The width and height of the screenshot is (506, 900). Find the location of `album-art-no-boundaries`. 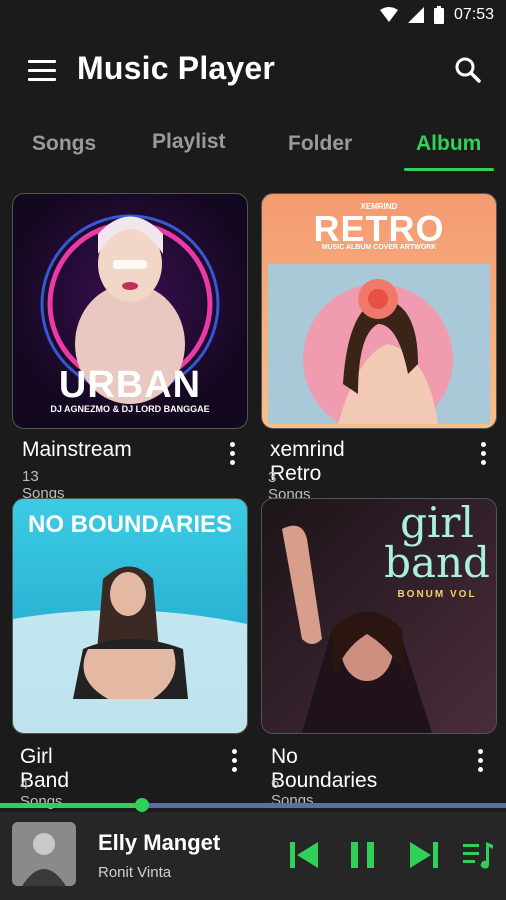

album-art-no-boundaries is located at coordinates (130, 649).